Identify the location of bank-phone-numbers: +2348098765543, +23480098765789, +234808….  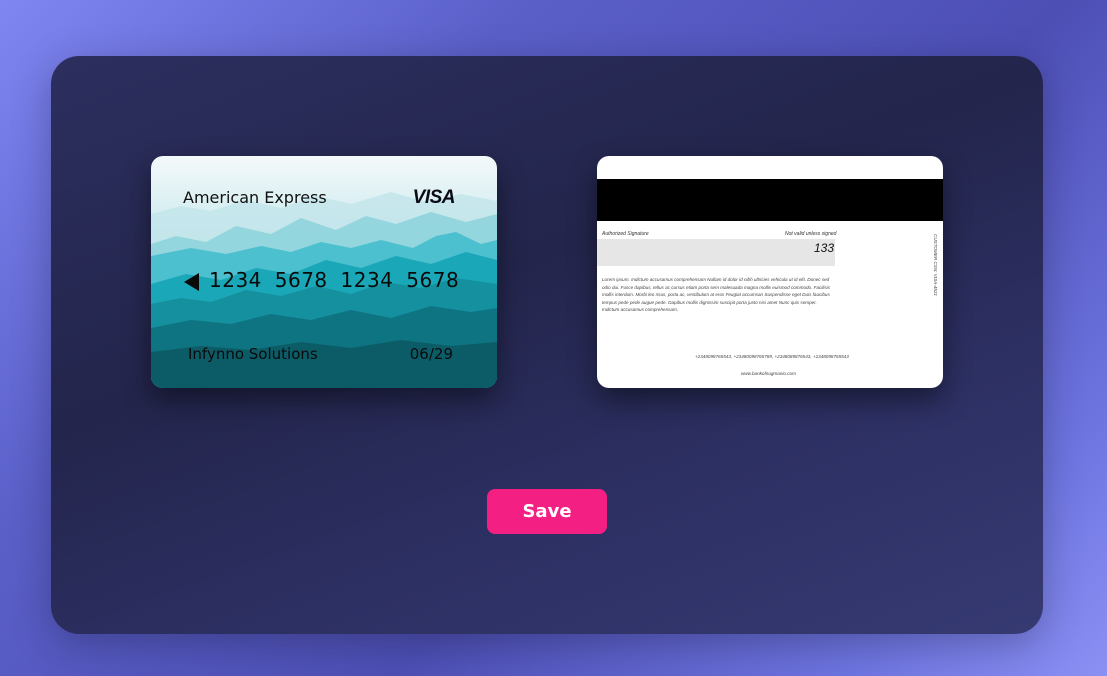
(772, 356).